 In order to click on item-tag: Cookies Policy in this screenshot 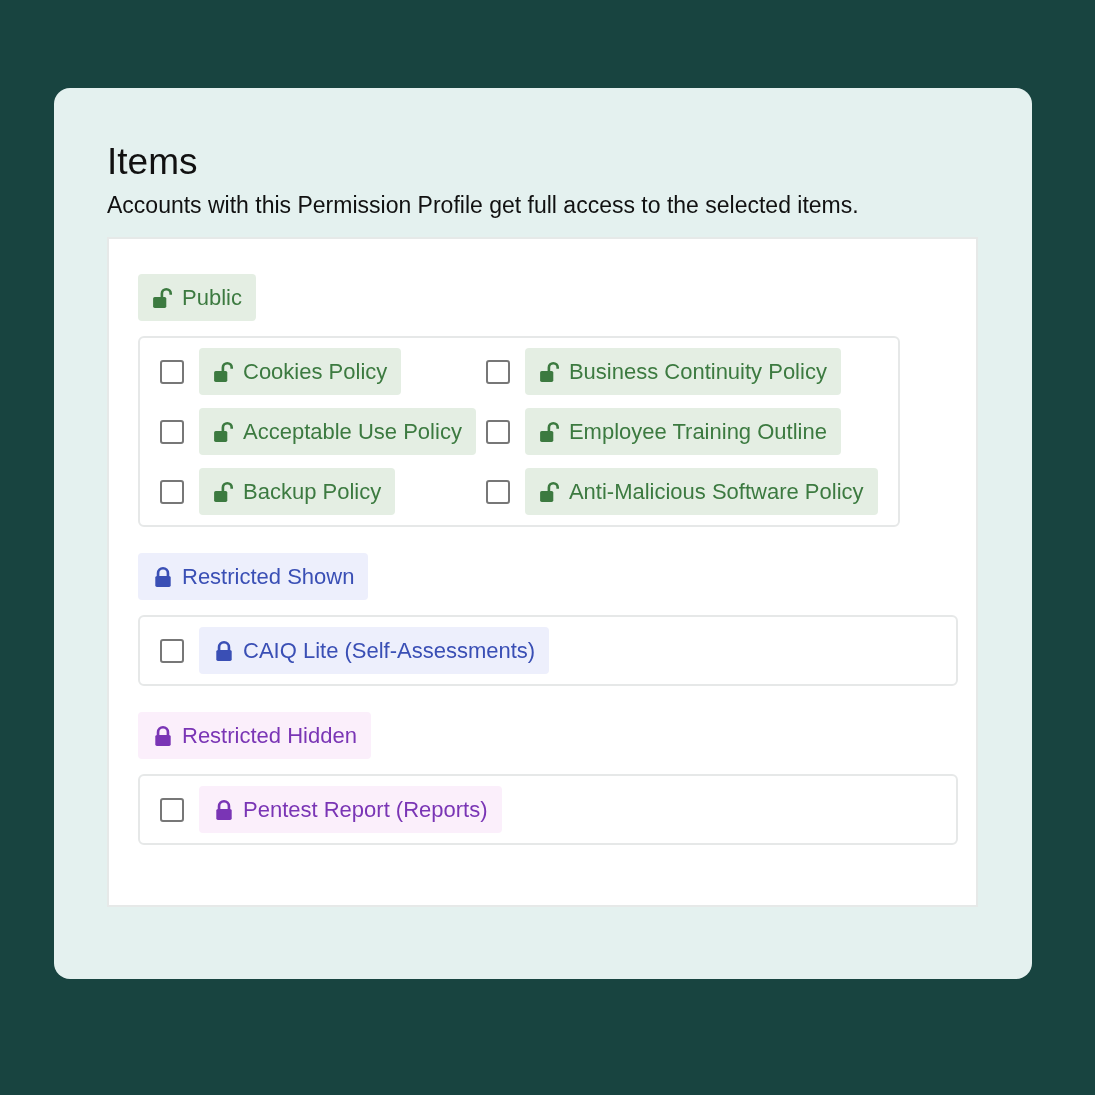, I will do `click(300, 371)`.